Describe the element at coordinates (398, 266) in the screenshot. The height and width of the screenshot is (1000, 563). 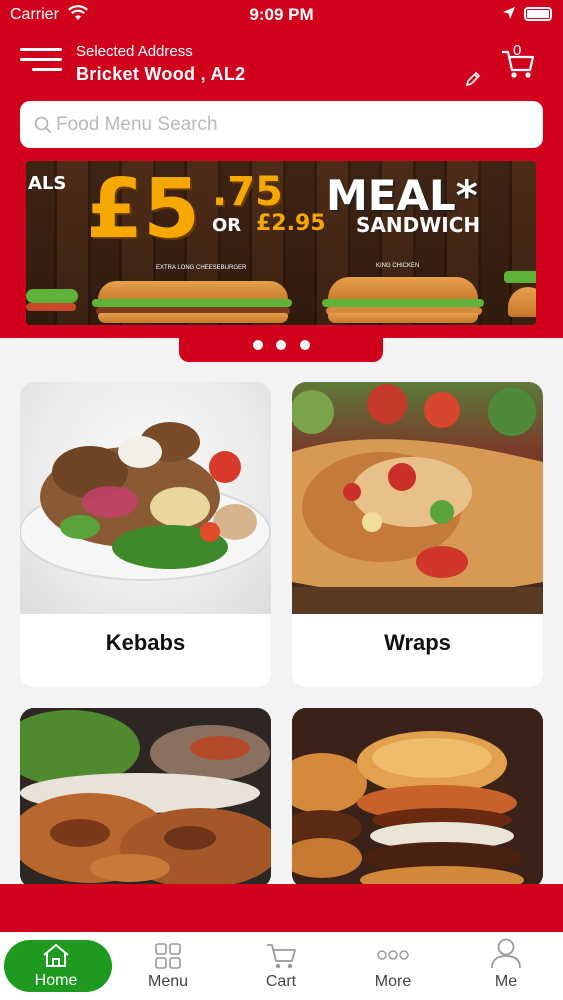
I see `banner-caption-right: KING CHICKEN` at that location.